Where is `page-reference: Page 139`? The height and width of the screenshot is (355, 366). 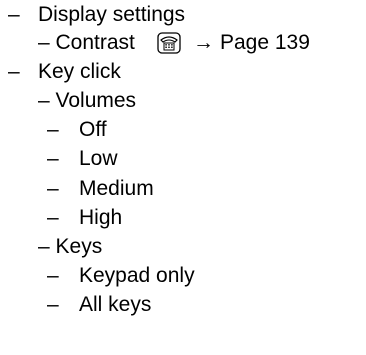
page-reference: Page 139 is located at coordinates (265, 42).